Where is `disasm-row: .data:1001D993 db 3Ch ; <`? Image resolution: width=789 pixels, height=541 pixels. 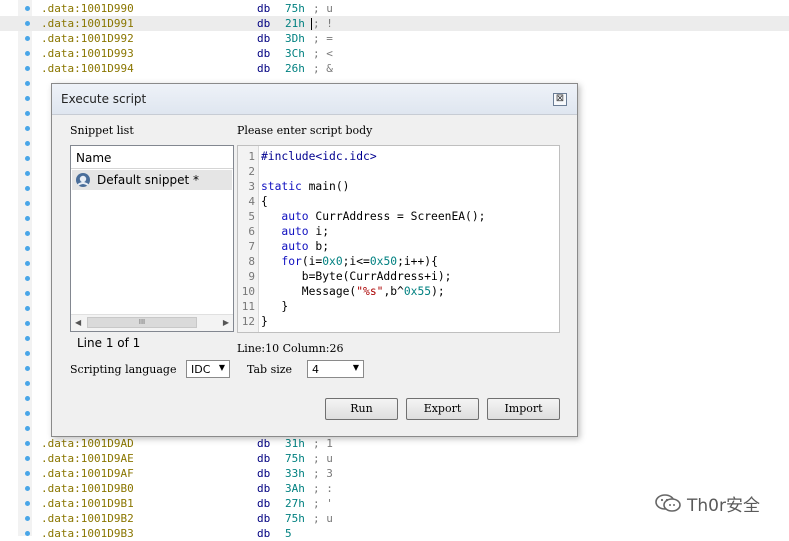 disasm-row: .data:1001D993 db 3Ch ; < is located at coordinates (394, 53).